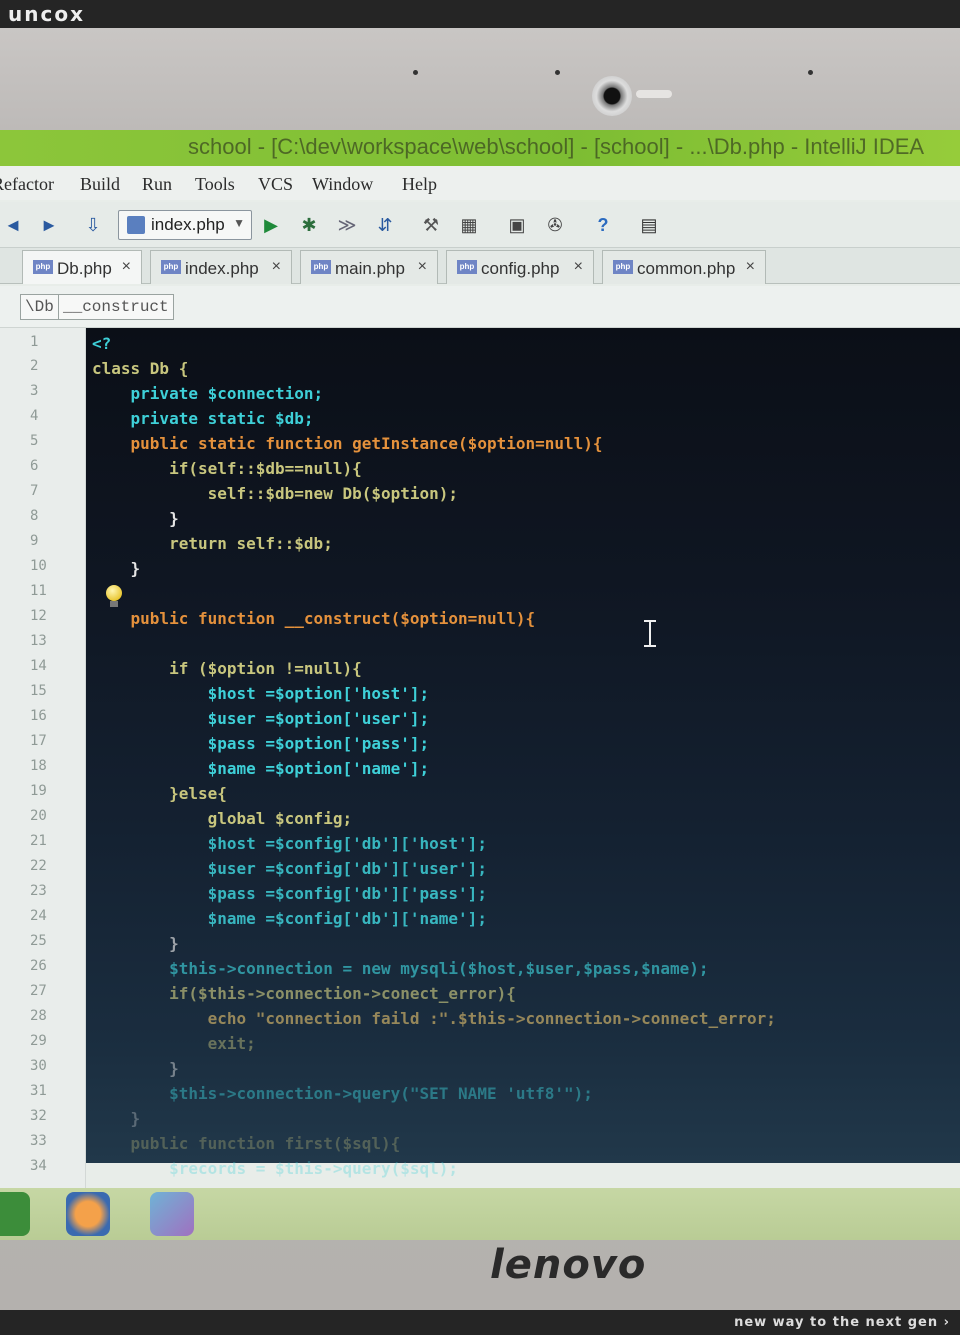 The width and height of the screenshot is (960, 1335). I want to click on line-number: 3, so click(34, 391).